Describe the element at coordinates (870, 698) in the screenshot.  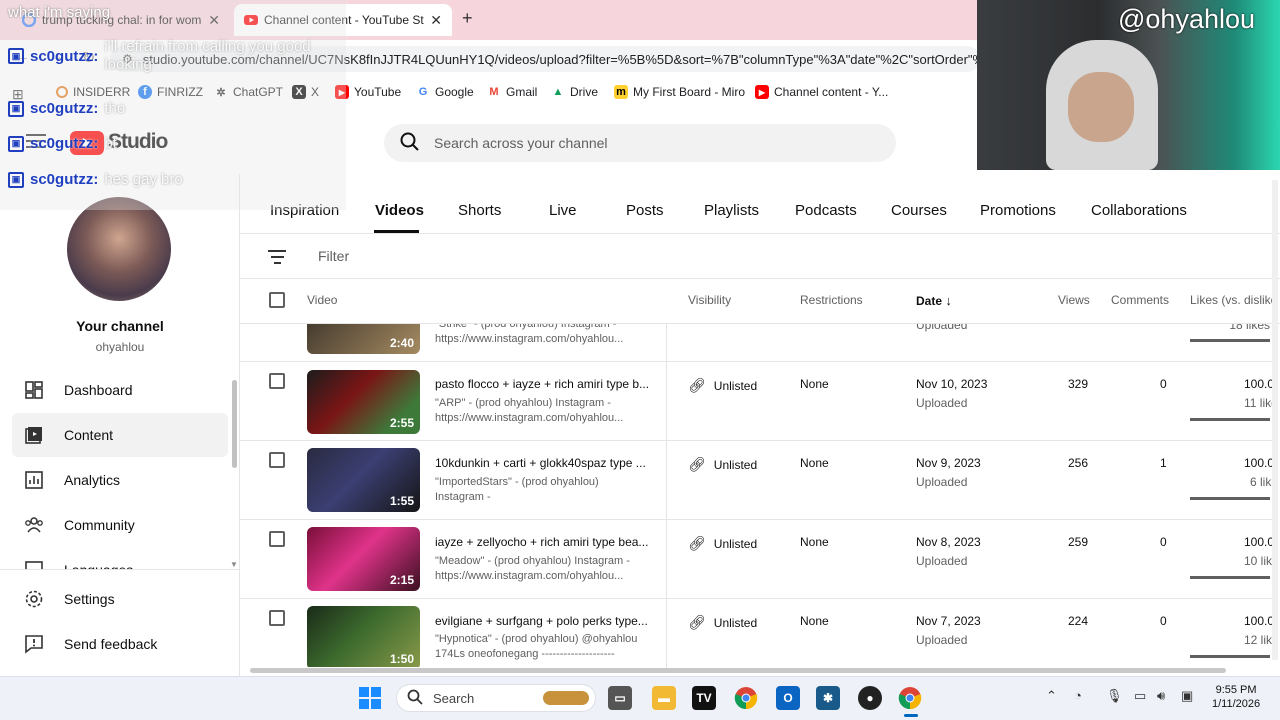
I see `obs-icon: ●` at that location.